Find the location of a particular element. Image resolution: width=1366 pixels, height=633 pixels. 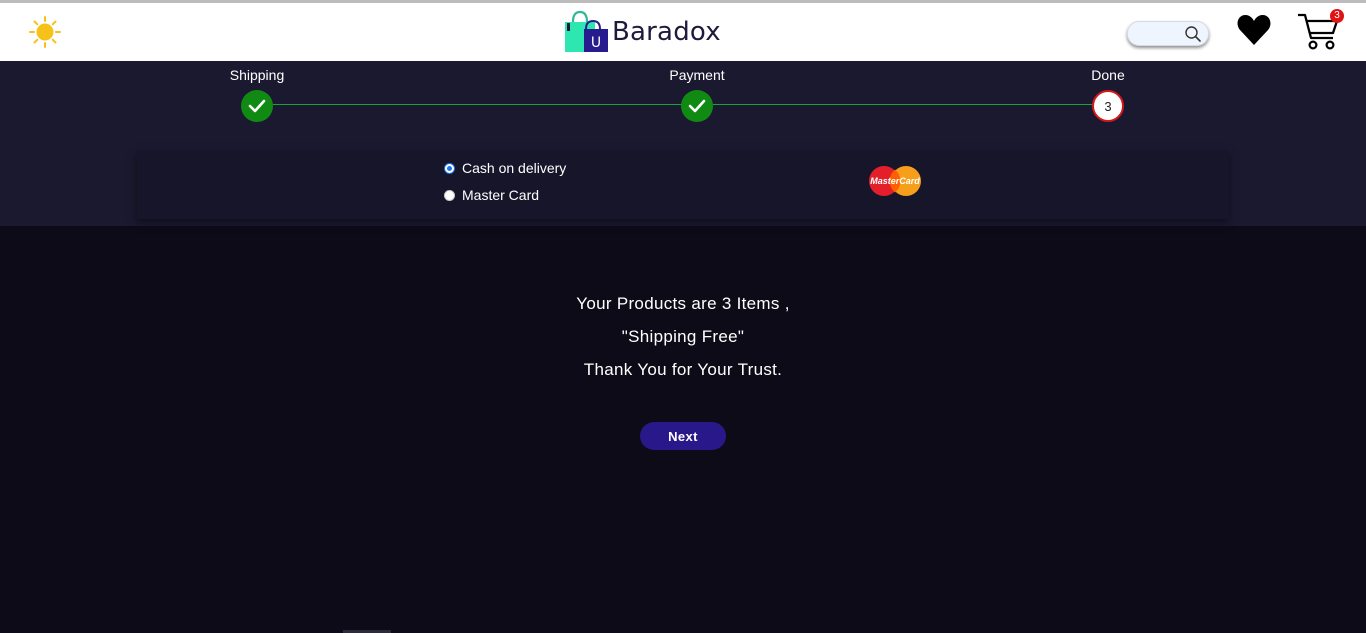

step-label-shipping: Shipping is located at coordinates (257, 75).